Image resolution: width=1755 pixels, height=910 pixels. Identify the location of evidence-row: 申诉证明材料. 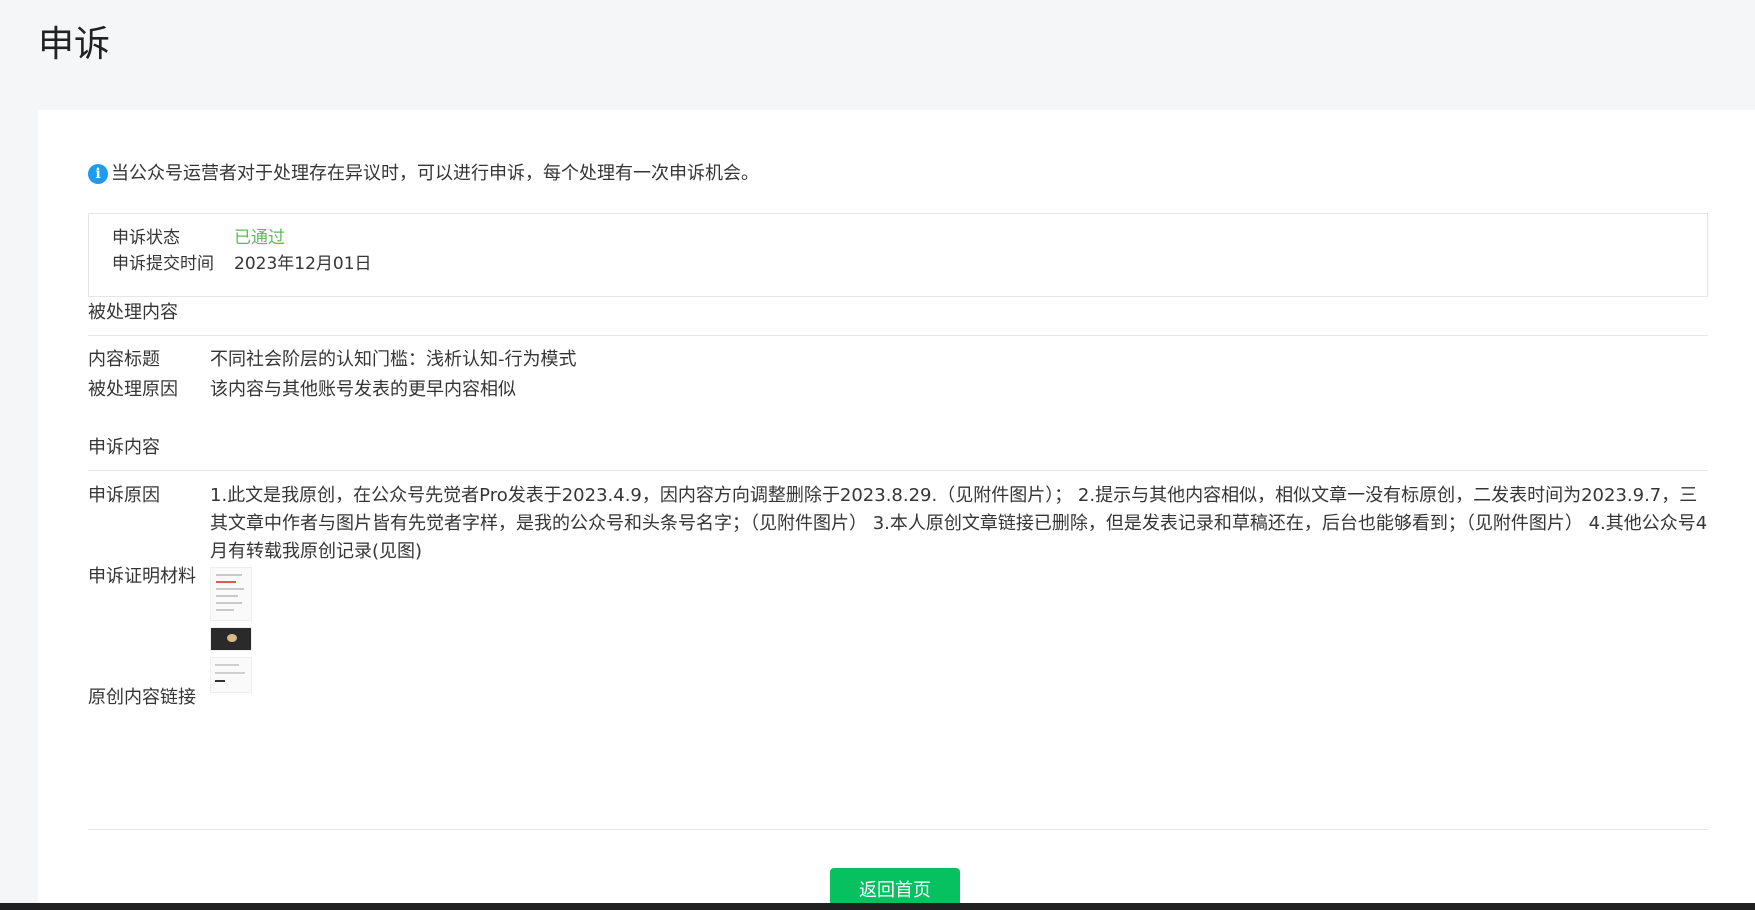
(170, 628).